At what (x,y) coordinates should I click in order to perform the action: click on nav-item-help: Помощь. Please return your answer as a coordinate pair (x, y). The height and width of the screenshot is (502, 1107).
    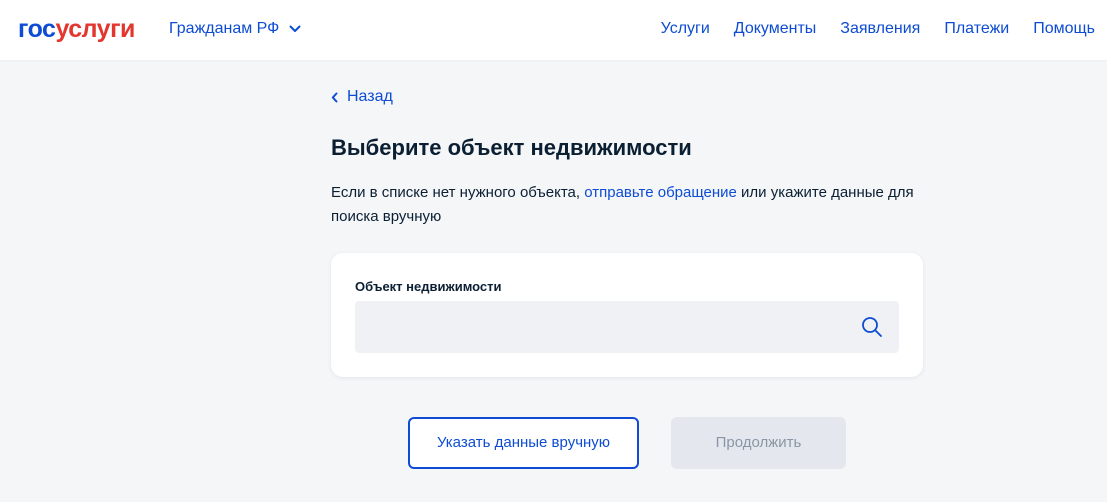
    Looking at the image, I should click on (1064, 29).